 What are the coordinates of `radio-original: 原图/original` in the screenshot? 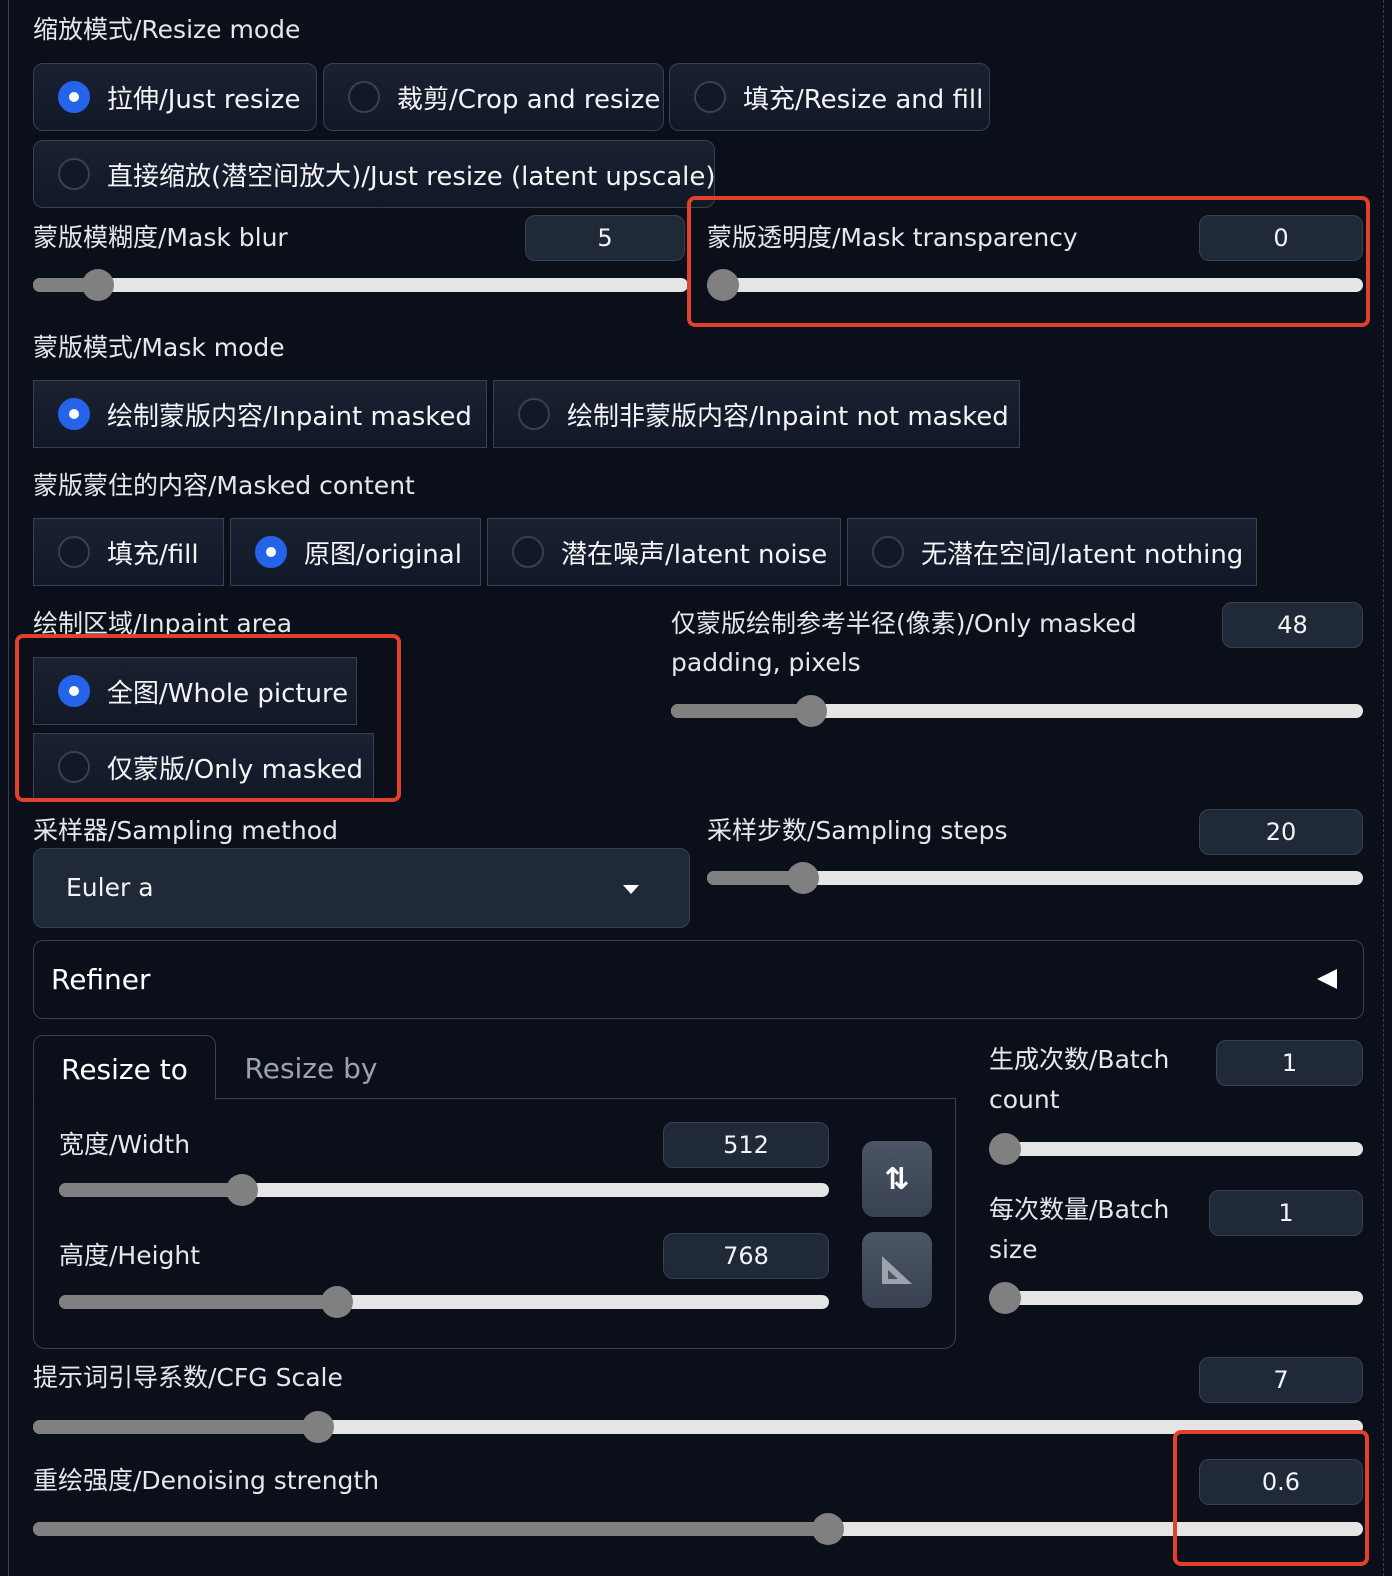 It's located at (355, 552).